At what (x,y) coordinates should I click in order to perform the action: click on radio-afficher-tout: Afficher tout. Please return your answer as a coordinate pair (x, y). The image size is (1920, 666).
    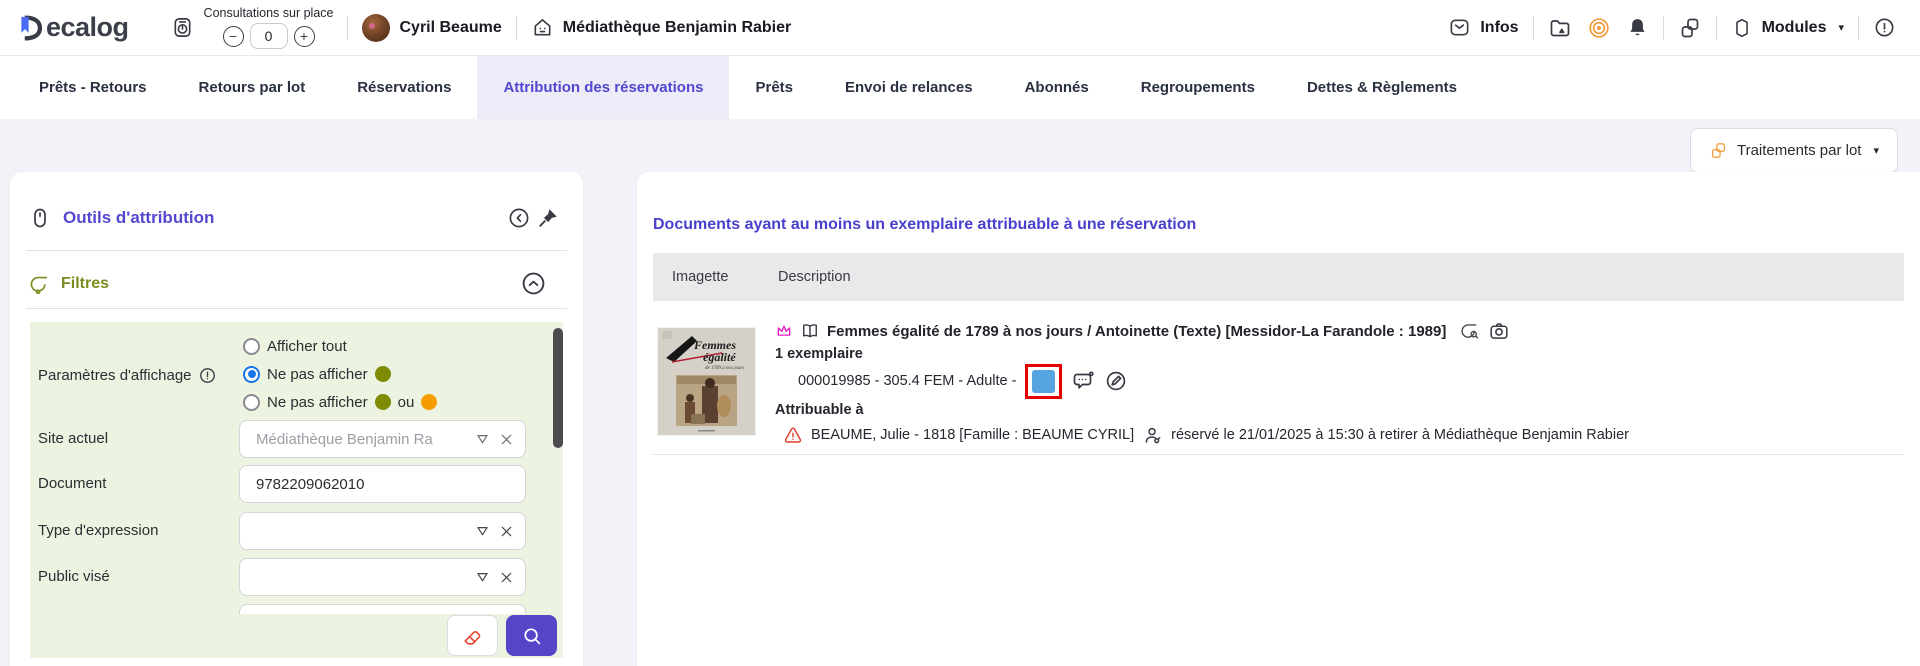
    Looking at the image, I should click on (340, 346).